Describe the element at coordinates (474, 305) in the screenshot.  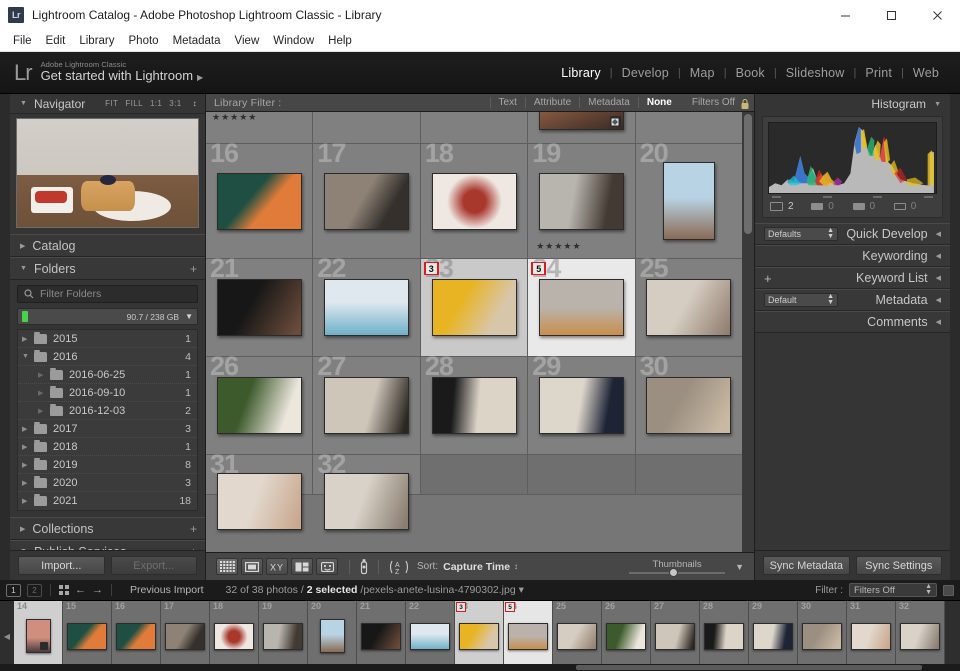
I see `grid-cell: 23 3` at that location.